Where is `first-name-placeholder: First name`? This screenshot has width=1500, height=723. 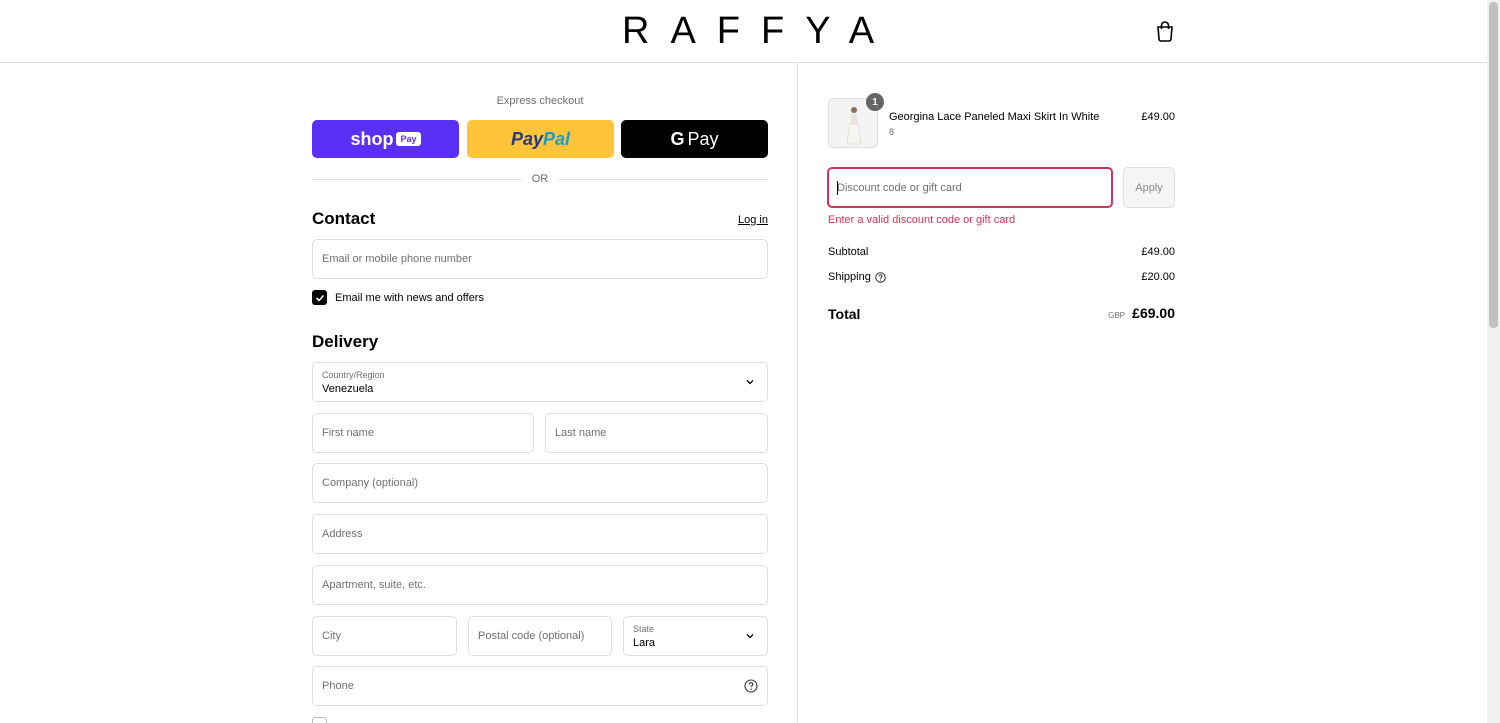 first-name-placeholder: First name is located at coordinates (348, 433).